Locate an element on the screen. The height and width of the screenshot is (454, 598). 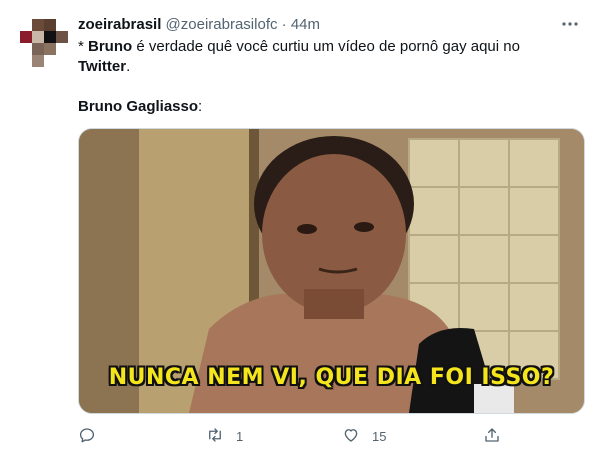
tweet-actions: 1 15 is located at coordinates (330, 436).